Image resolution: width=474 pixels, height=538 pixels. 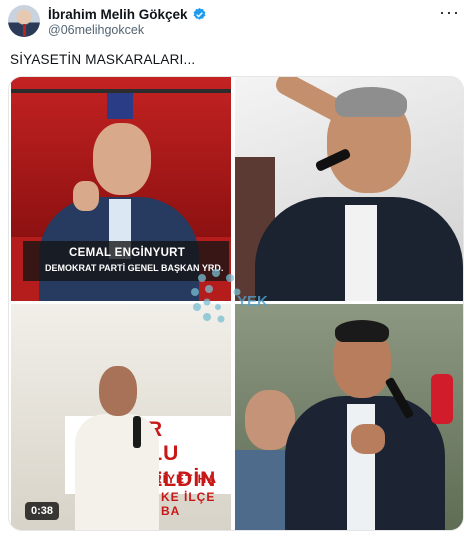 I want to click on sign-text: RİYET HA, so click(x=185, y=479).